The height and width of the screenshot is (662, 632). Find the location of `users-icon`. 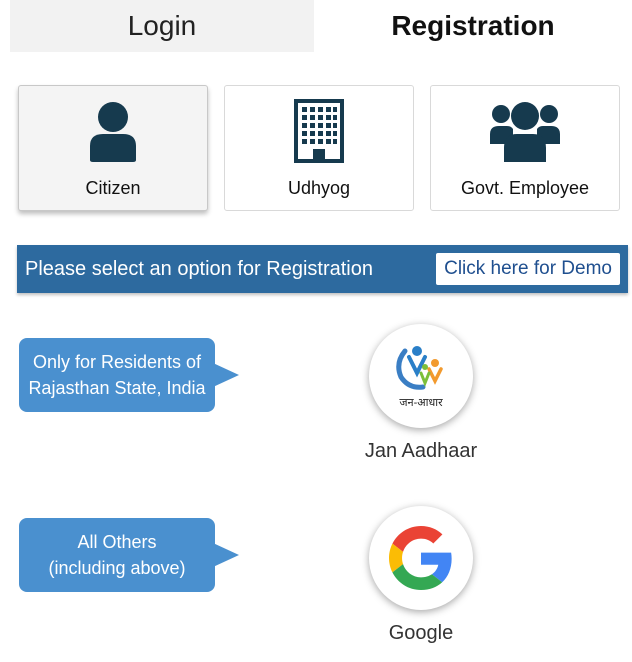

users-icon is located at coordinates (525, 131).